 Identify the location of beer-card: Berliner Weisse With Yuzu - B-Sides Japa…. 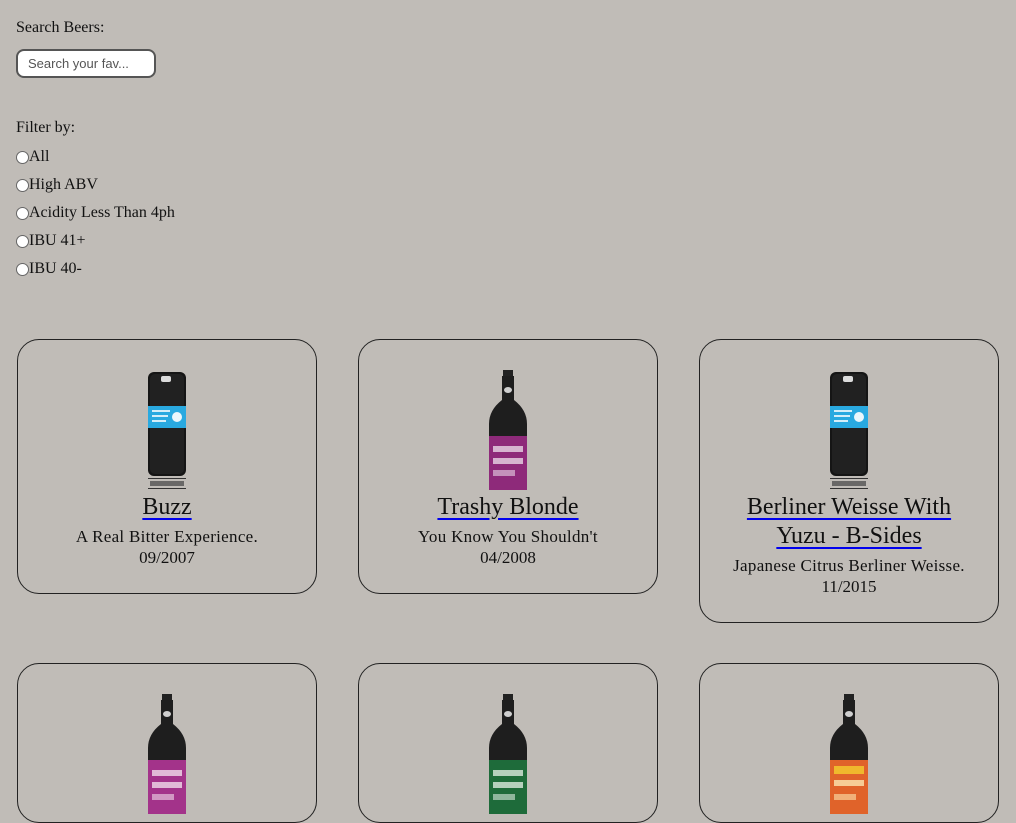
(849, 481).